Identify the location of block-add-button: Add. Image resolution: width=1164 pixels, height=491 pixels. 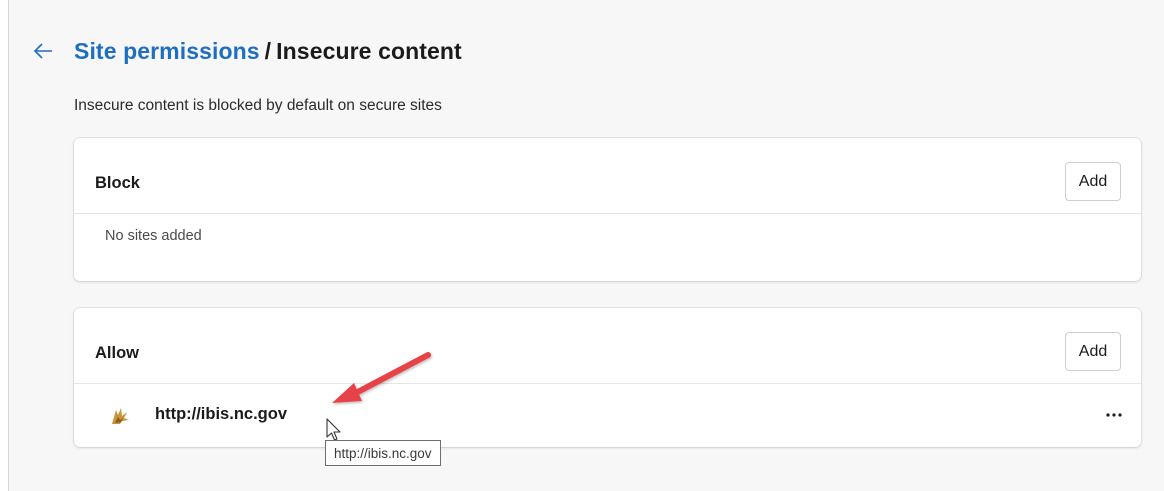
(1093, 181).